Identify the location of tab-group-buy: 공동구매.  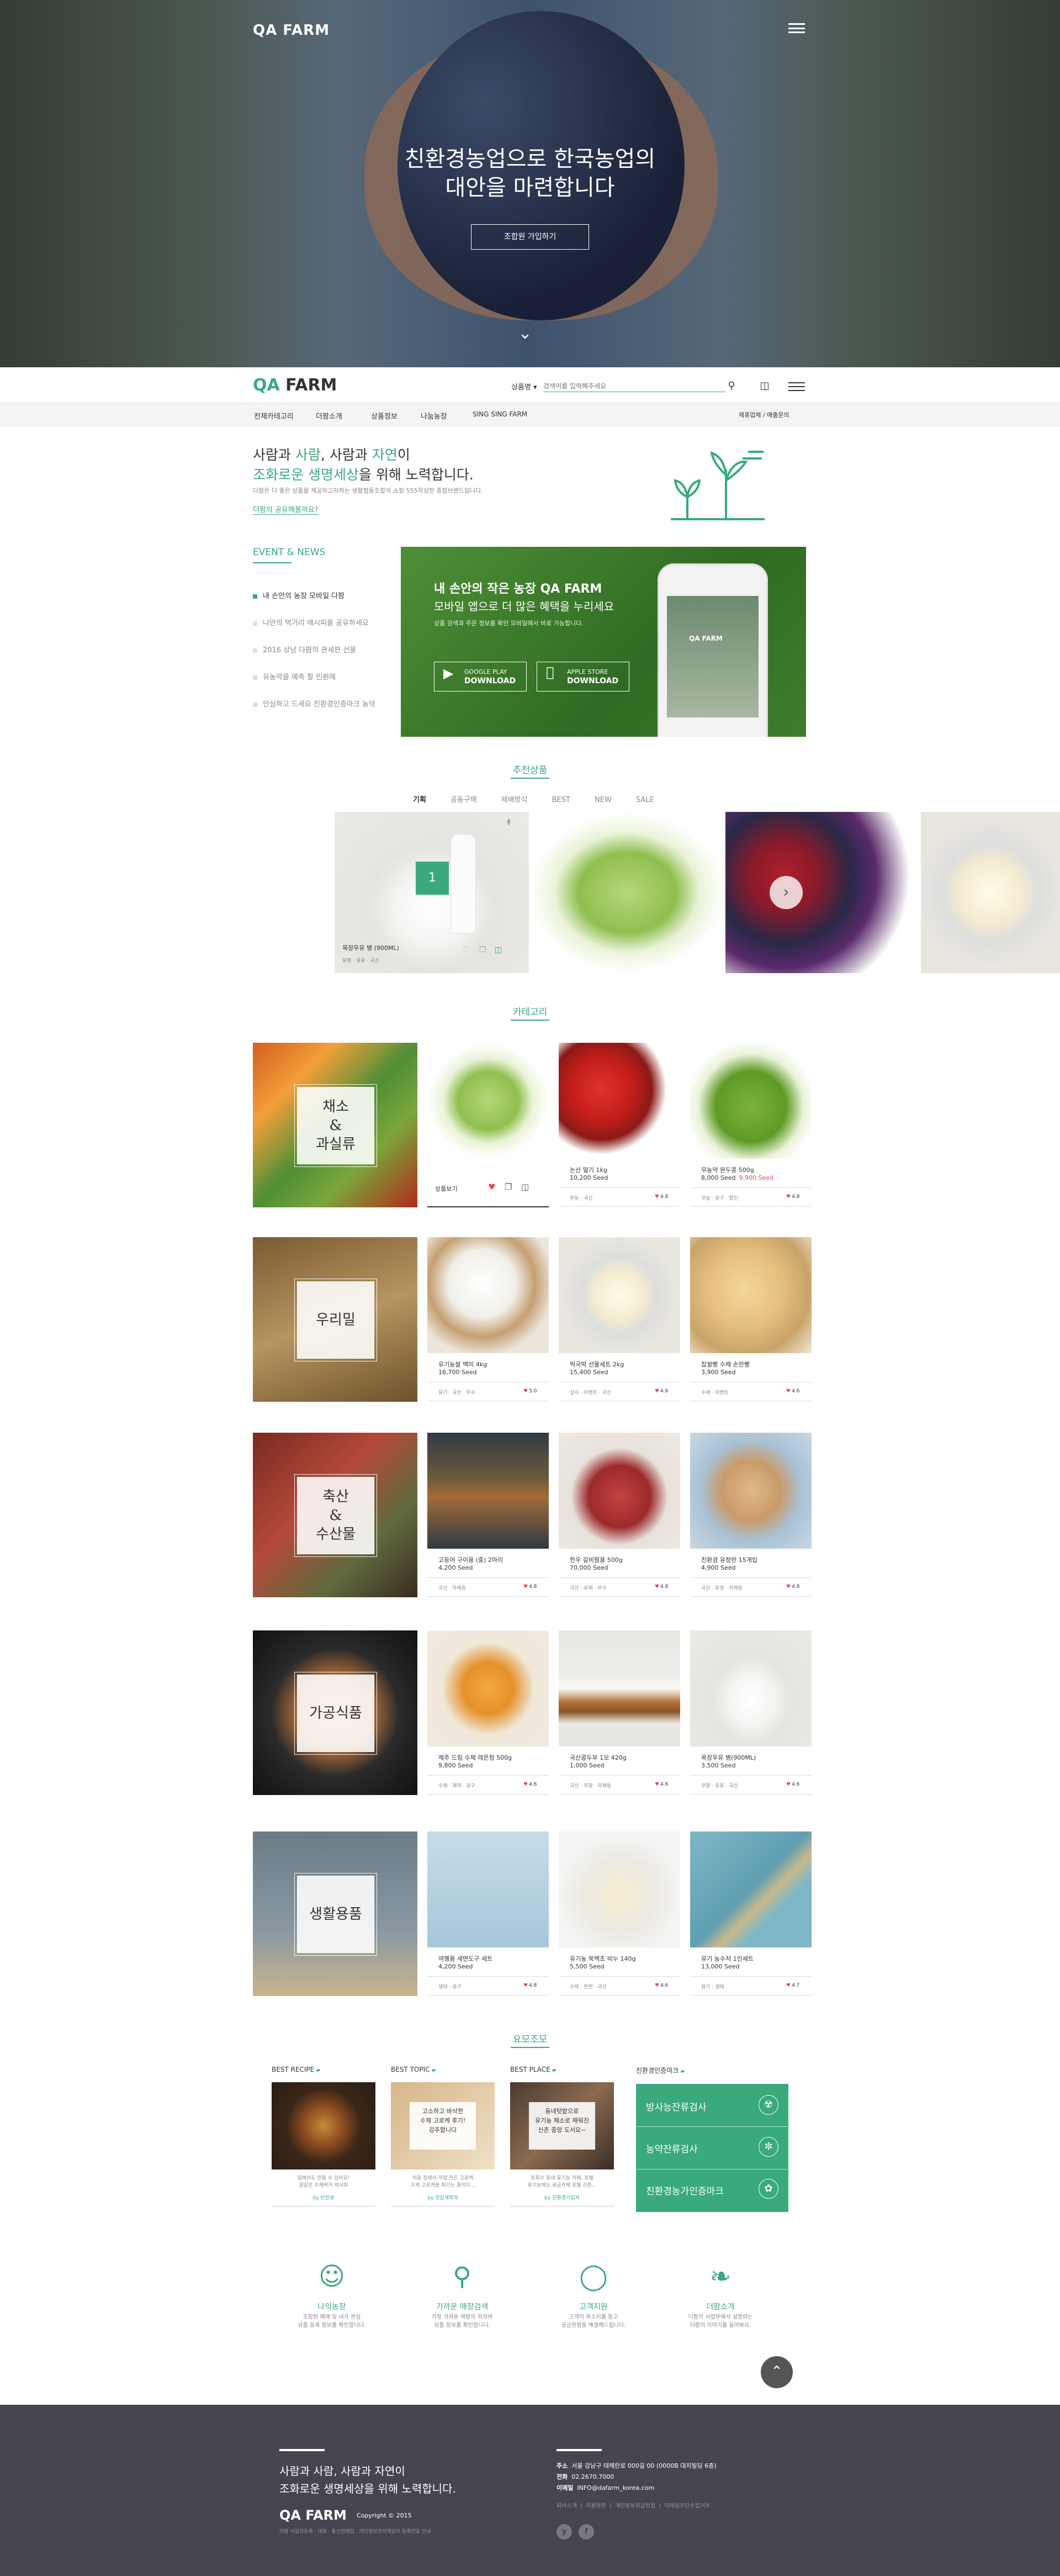
(464, 800).